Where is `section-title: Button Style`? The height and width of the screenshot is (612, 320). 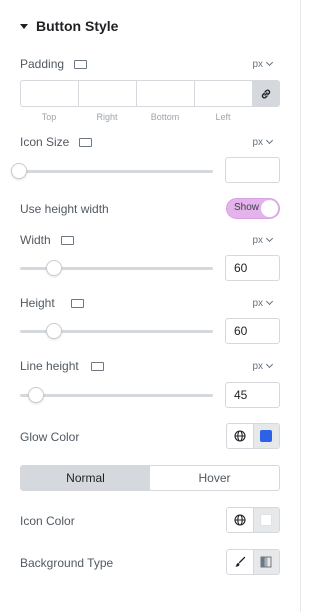 section-title: Button Style is located at coordinates (77, 26).